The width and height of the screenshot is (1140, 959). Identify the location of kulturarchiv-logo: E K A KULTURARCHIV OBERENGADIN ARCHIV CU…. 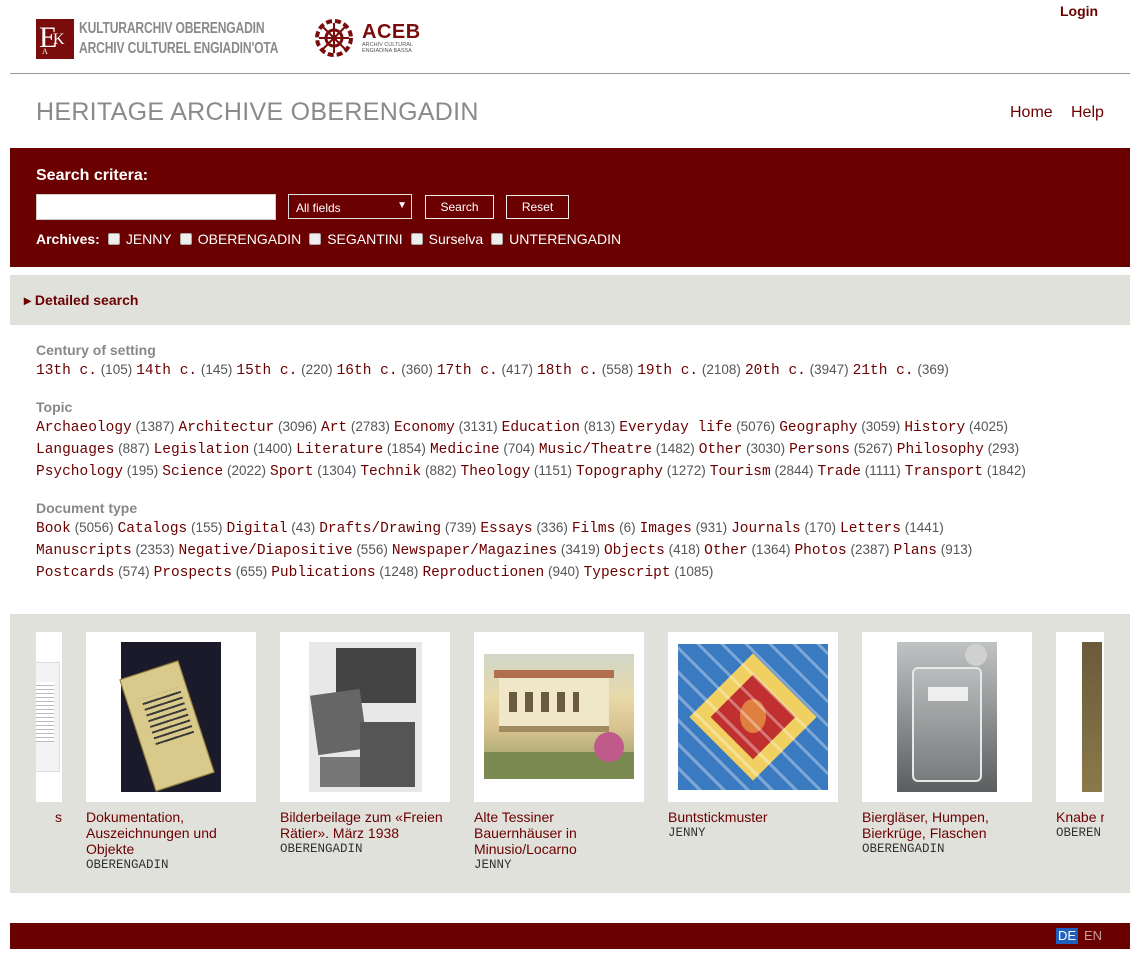
(158, 39).